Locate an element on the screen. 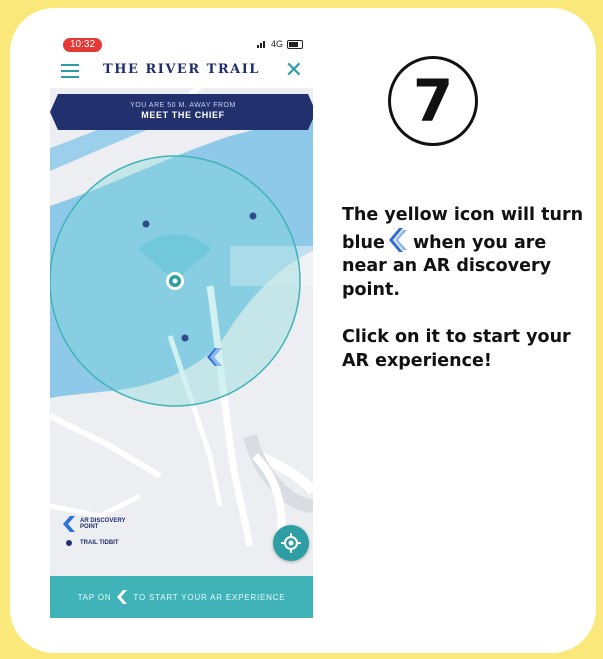 This screenshot has height=659, width=603. legend-trail-tidbit: TRAIL TIDBIT is located at coordinates (101, 543).